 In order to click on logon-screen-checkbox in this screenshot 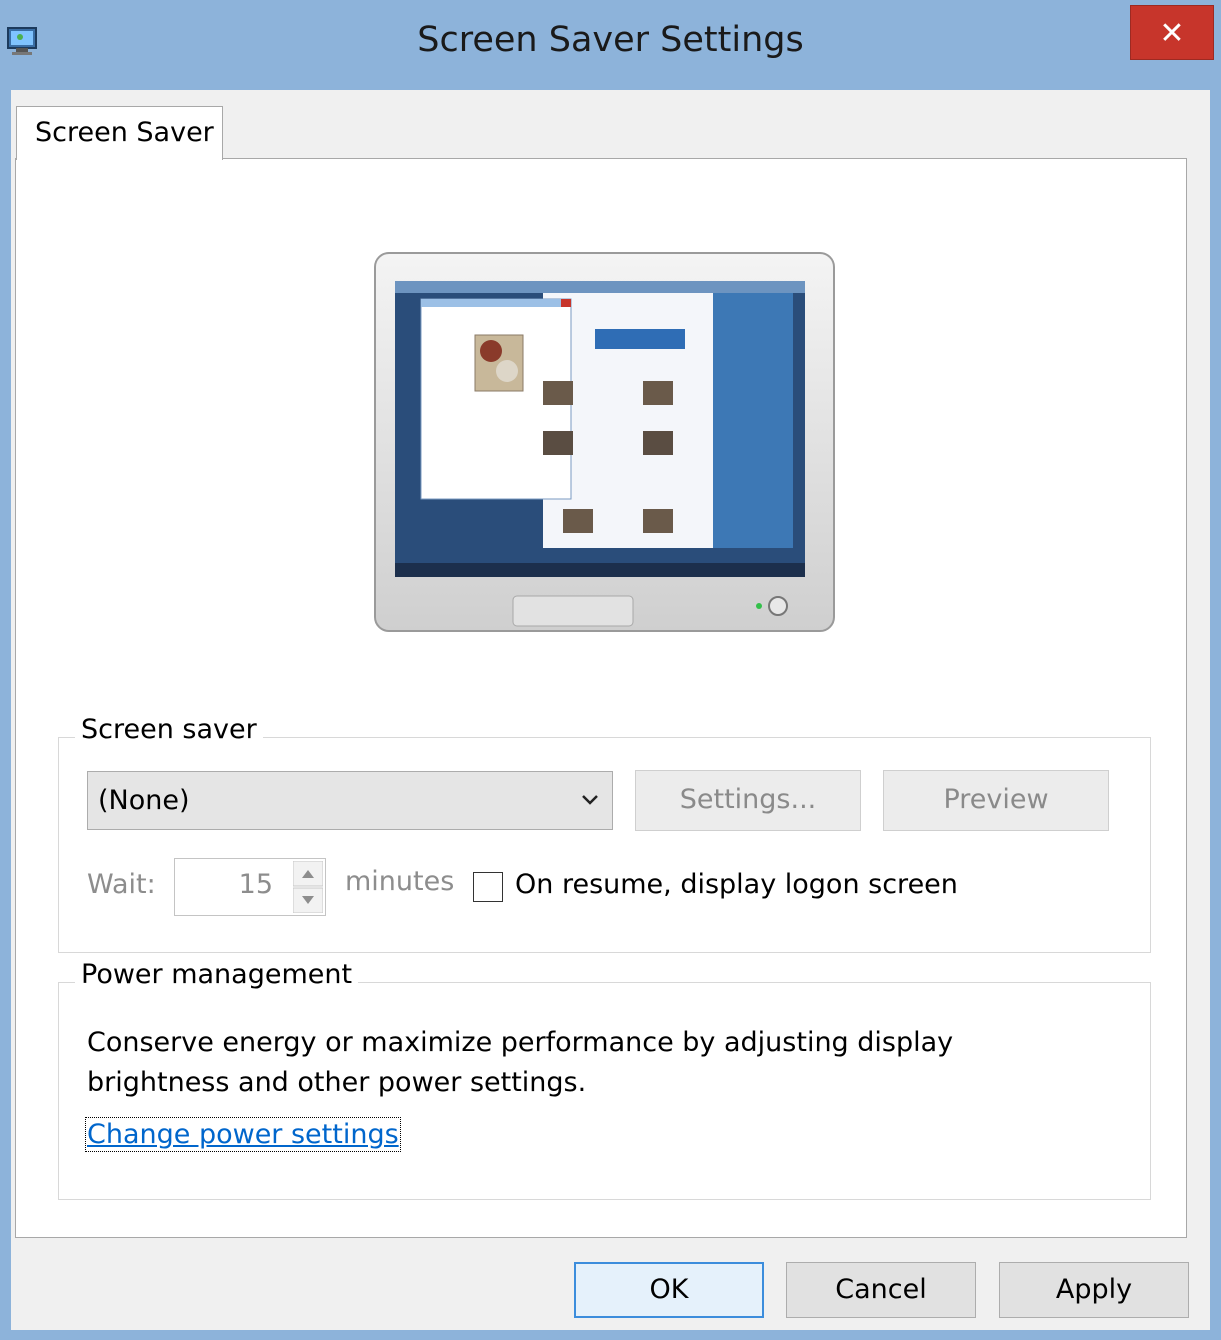, I will do `click(488, 887)`.